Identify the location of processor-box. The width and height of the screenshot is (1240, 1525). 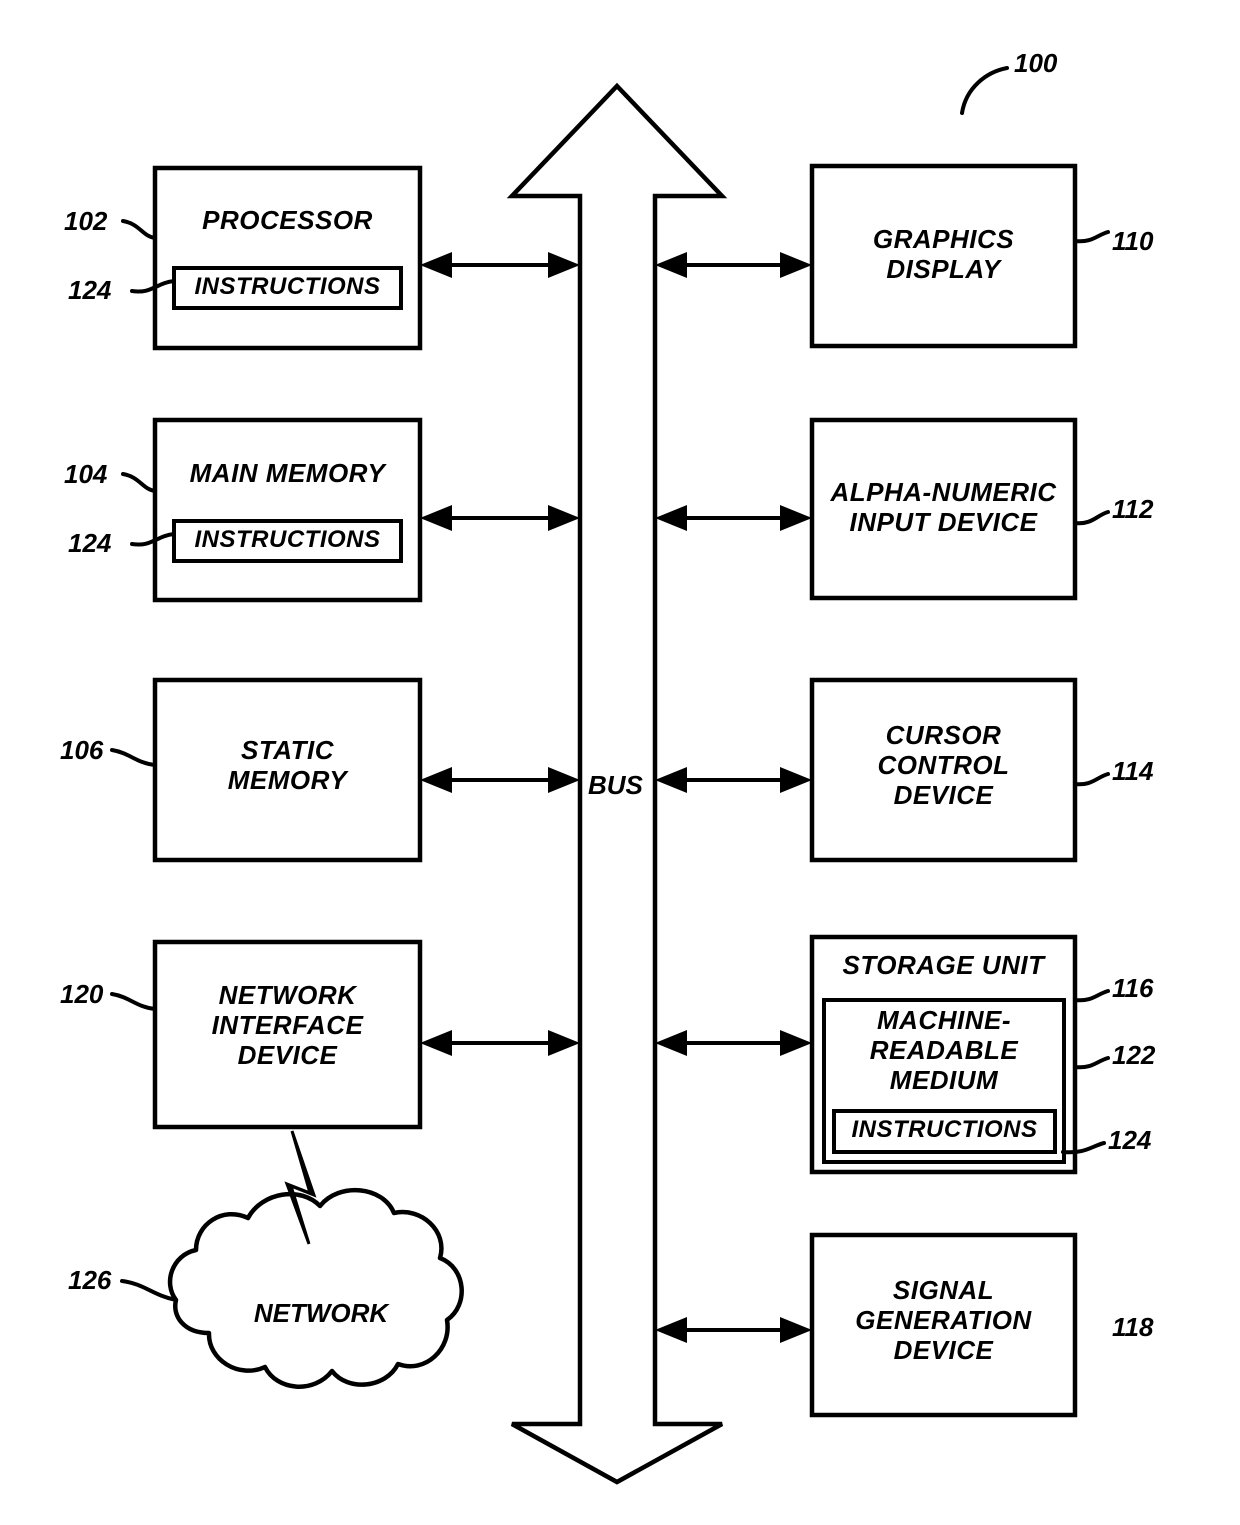
(287, 258).